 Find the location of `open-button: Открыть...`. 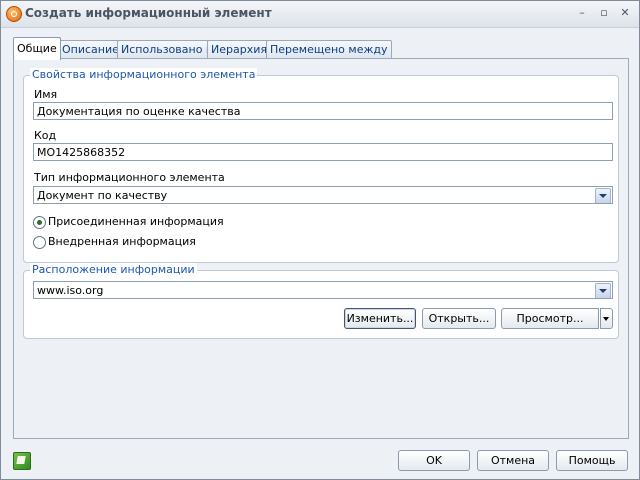

open-button: Открыть... is located at coordinates (459, 318).